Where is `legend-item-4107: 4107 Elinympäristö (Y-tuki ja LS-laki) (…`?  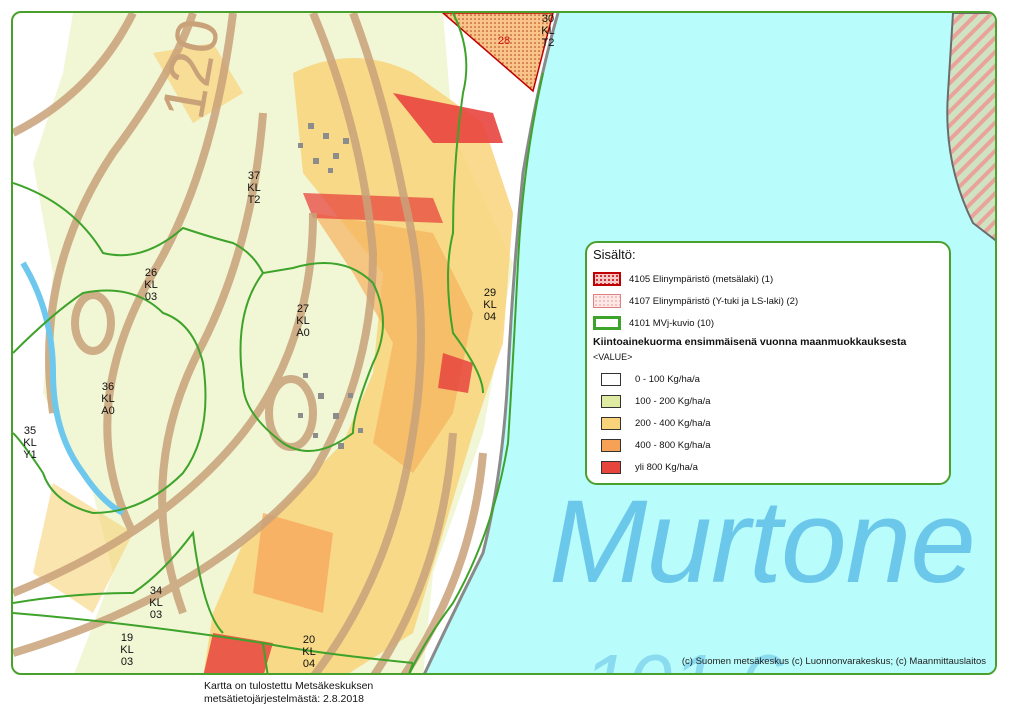 legend-item-4107: 4107 Elinympäristö (Y-tuki ja LS-laki) (… is located at coordinates (768, 301).